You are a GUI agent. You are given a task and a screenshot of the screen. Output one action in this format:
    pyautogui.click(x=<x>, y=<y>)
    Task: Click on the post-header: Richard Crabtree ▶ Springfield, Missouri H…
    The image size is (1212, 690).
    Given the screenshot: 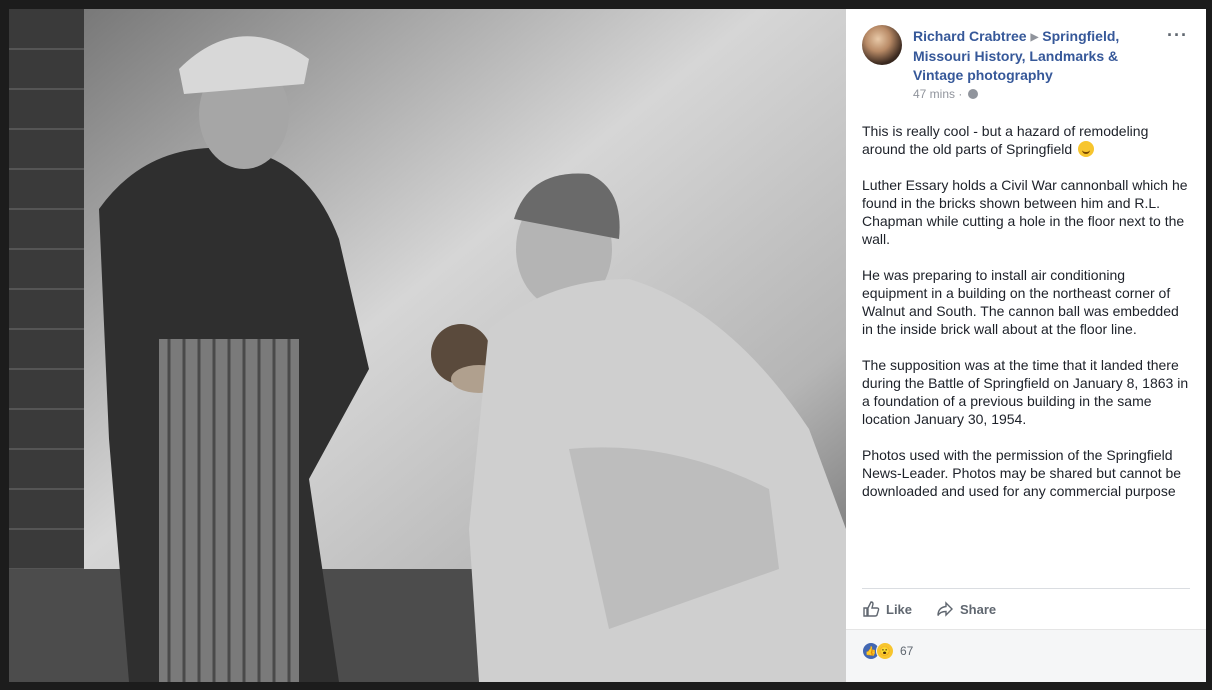 What is the action you would take?
    pyautogui.click(x=1026, y=55)
    